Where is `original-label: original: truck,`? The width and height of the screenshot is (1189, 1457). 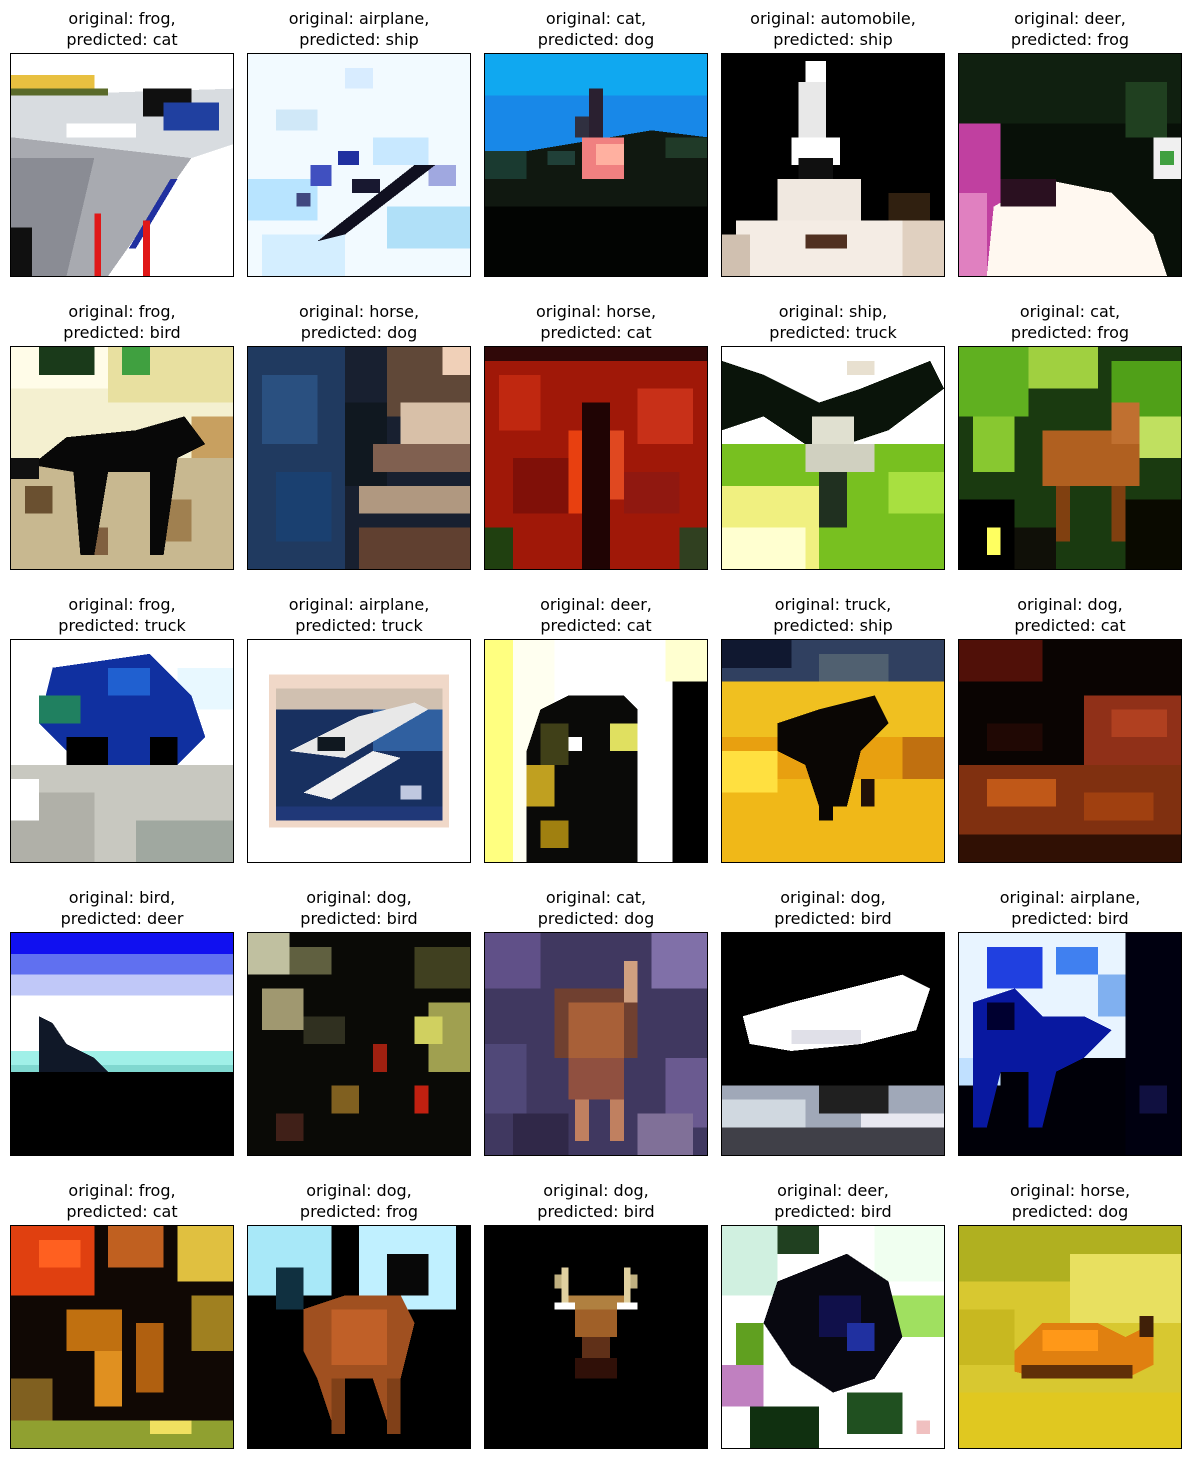 original-label: original: truck, is located at coordinates (833, 604).